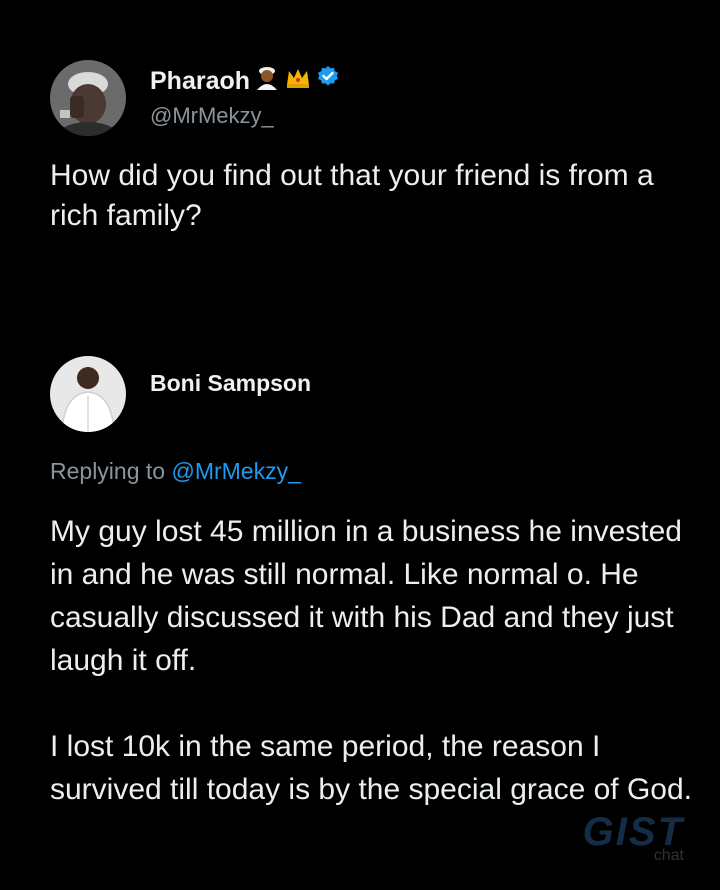  What do you see at coordinates (245, 116) in the screenshot?
I see `handle: @MrMekzy_` at bounding box center [245, 116].